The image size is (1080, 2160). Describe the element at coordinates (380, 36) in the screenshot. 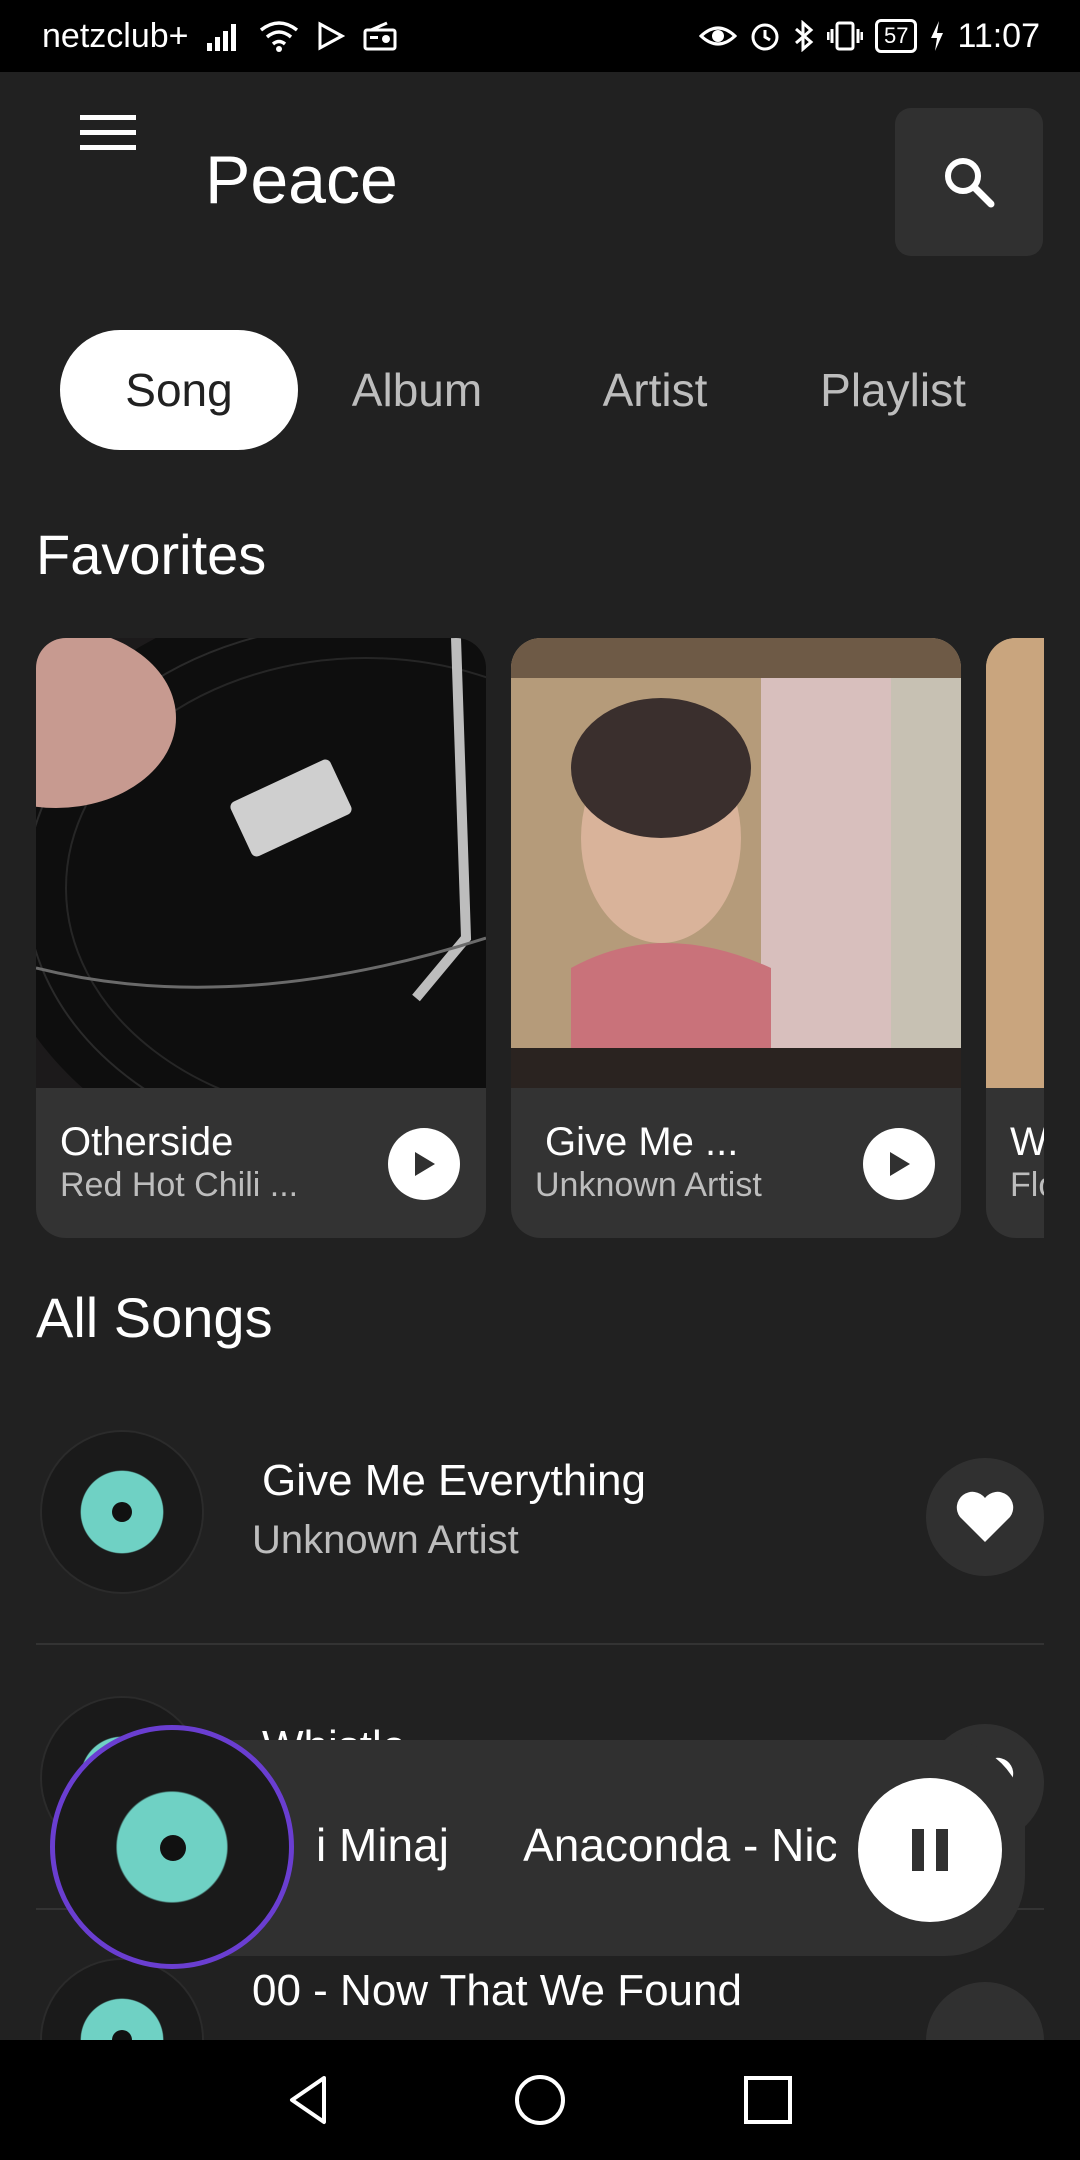

I see `radio-icon` at that location.